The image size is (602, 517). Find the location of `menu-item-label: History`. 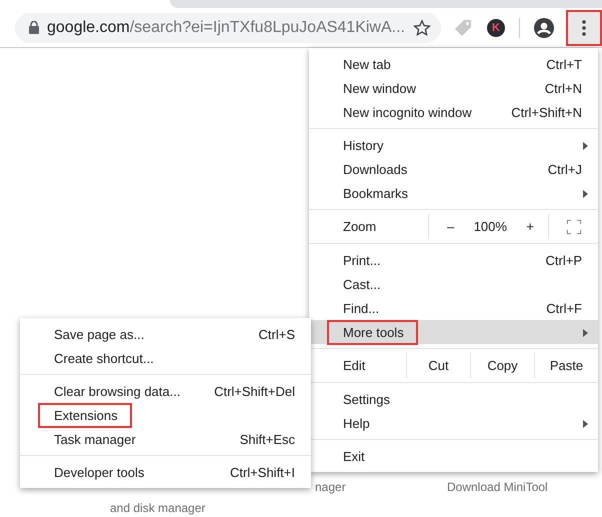

menu-item-label: History is located at coordinates (363, 145).